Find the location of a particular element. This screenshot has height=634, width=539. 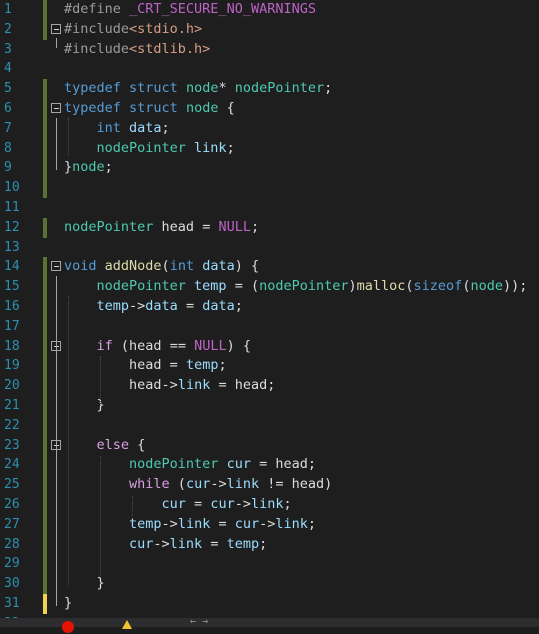

code-token: else is located at coordinates (101, 444).